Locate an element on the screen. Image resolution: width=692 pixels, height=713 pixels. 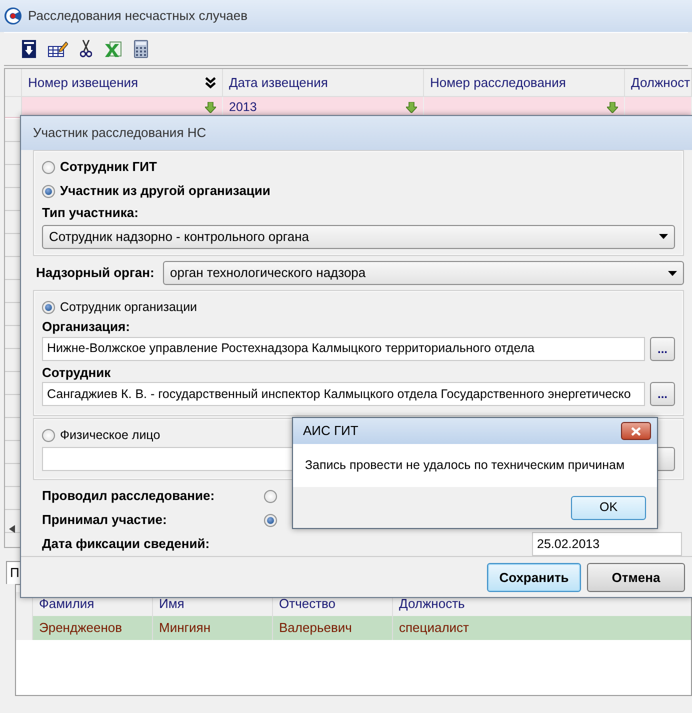
table-cell: Эренджеенов is located at coordinates (93, 628).